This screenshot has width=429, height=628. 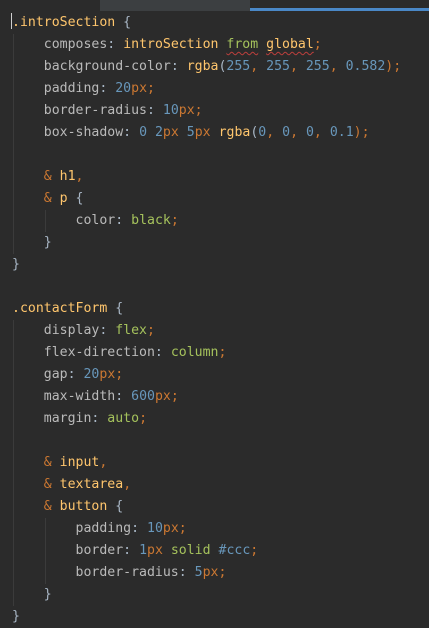 I want to click on code-line: & input,, so click(x=60, y=463).